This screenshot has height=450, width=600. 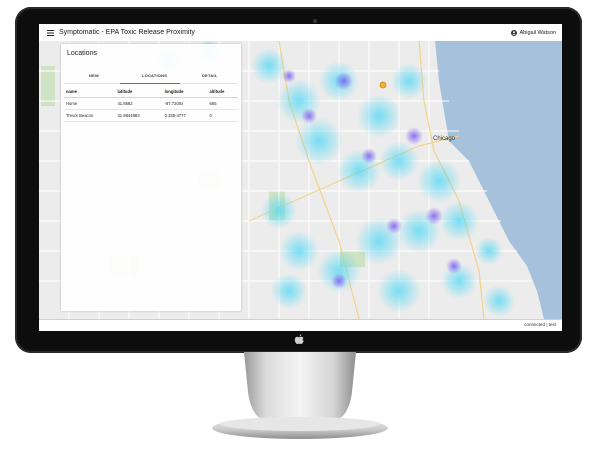 What do you see at coordinates (90, 103) in the screenshot?
I see `cell-name: Home` at bounding box center [90, 103].